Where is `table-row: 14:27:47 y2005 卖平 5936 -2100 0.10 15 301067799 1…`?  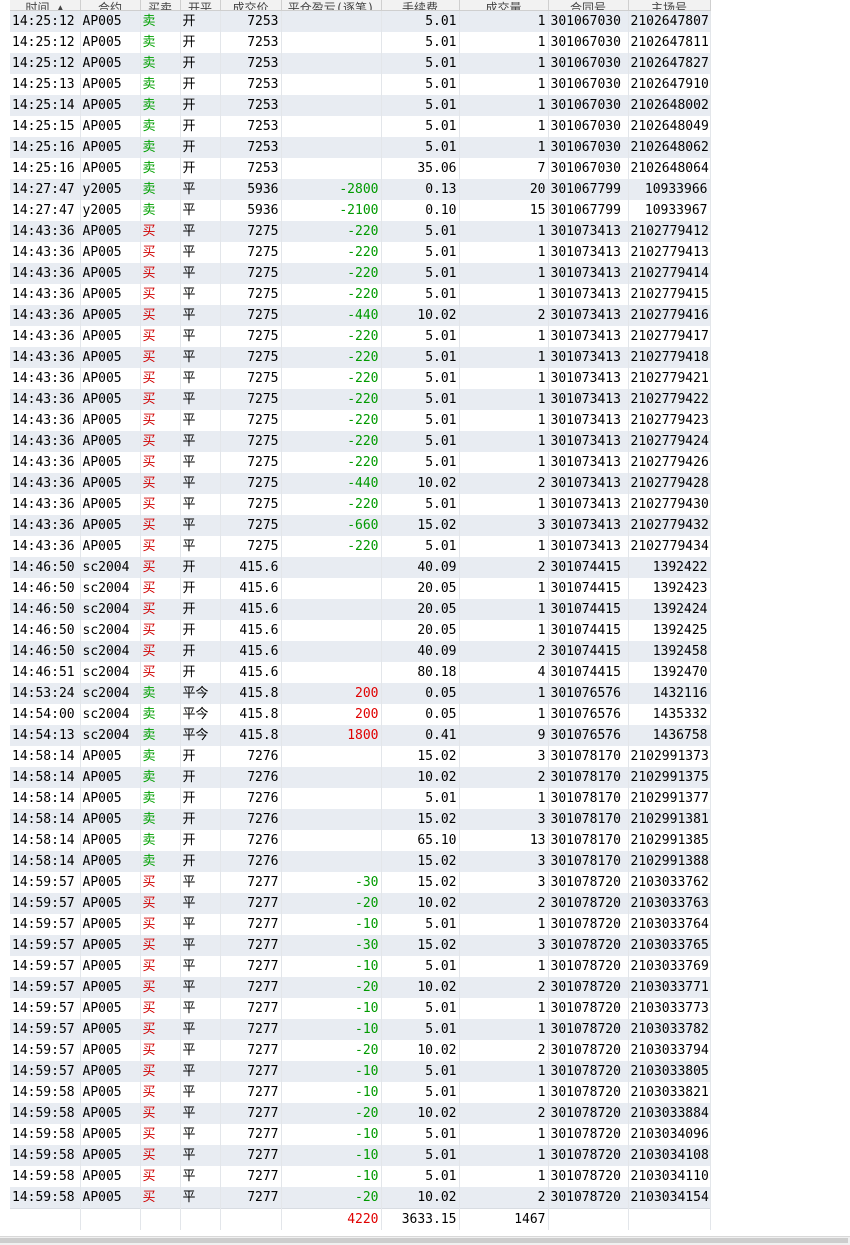
table-row: 14:27:47 y2005 卖平 5936 -2100 0.10 15 301067799 1… is located at coordinates (360, 210).